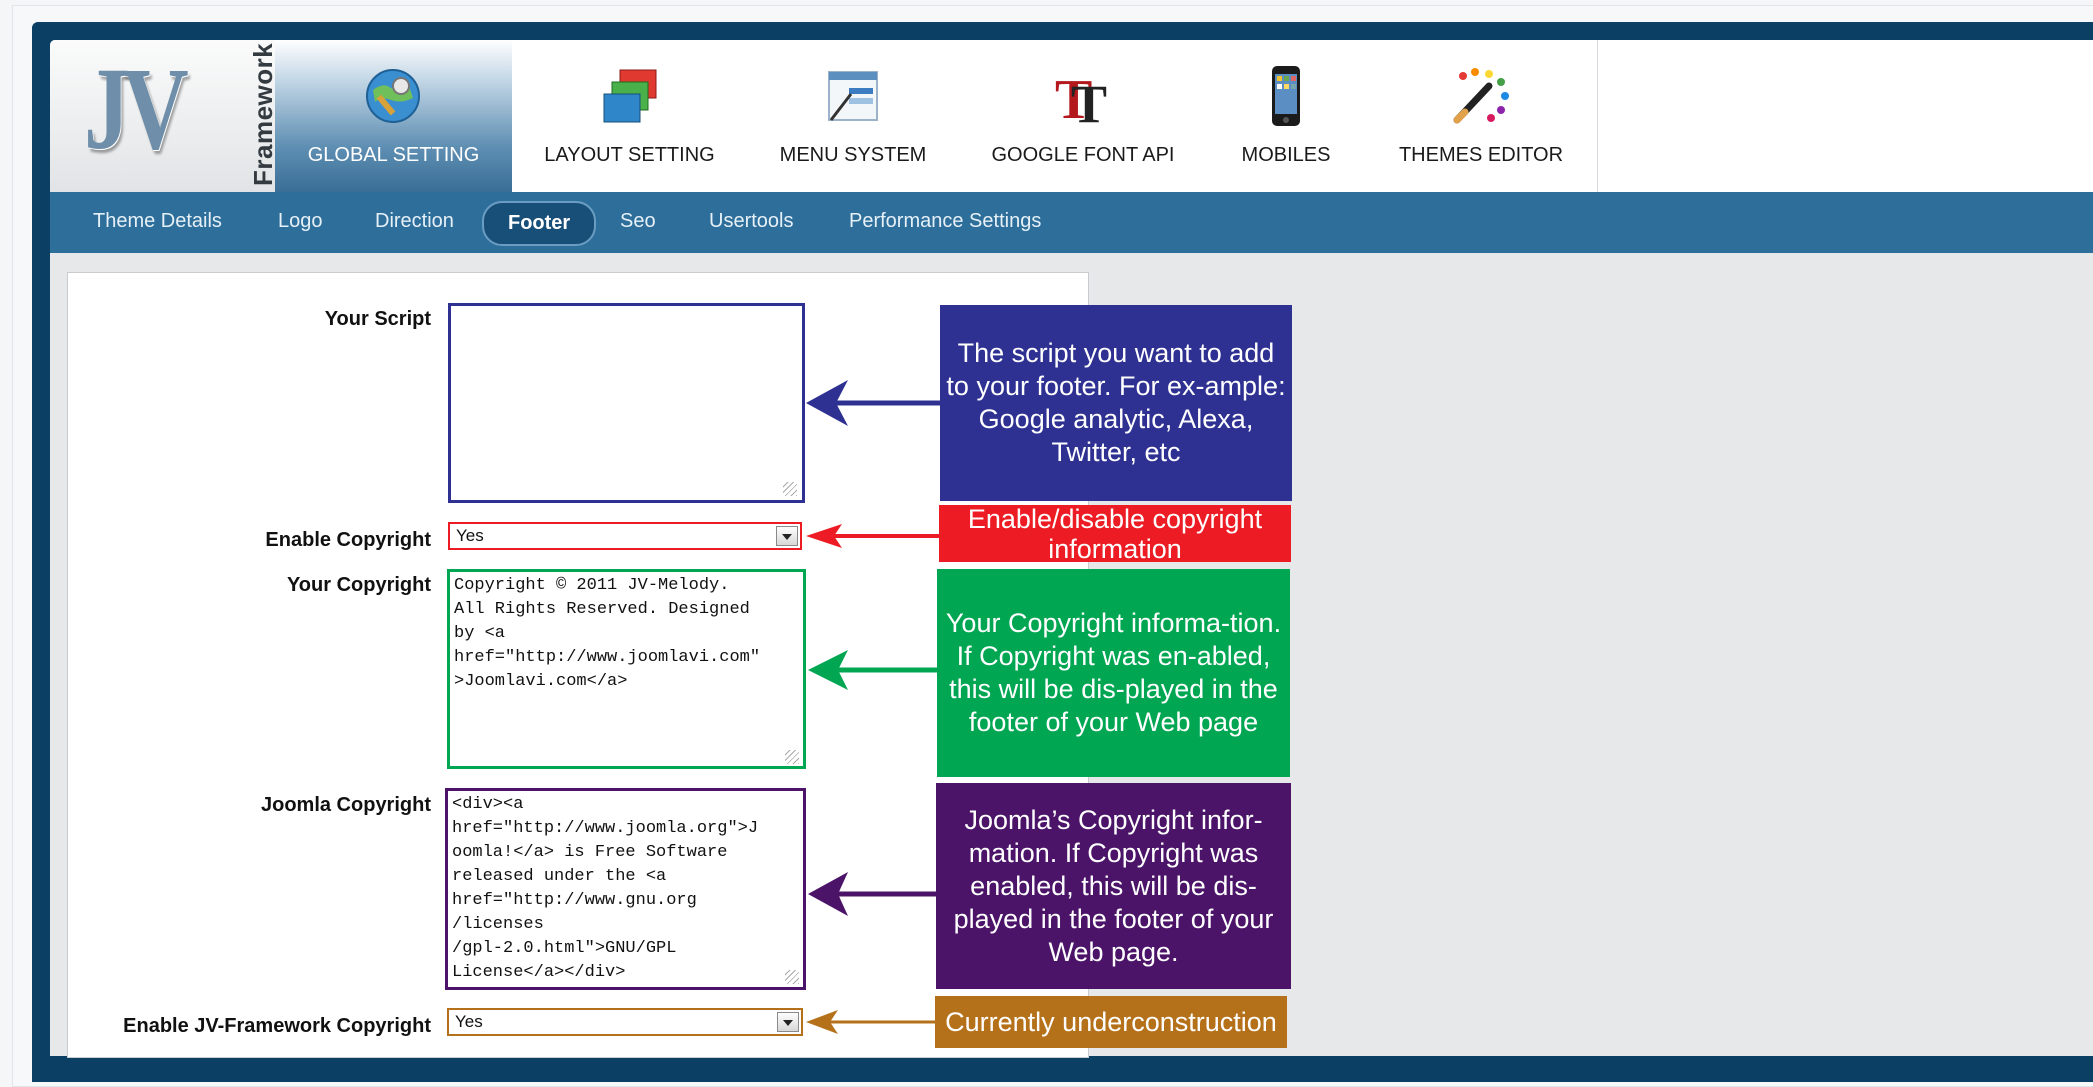 Image resolution: width=2093 pixels, height=1087 pixels. What do you see at coordinates (638, 221) in the screenshot?
I see `subnav-seo: Seo` at bounding box center [638, 221].